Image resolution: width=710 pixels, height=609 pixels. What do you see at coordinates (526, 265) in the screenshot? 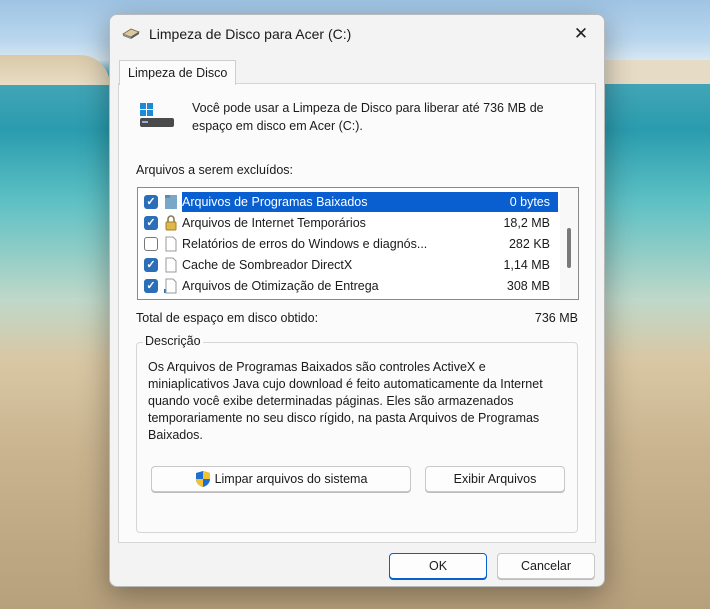
I see `file-category-size: 1,14 MB` at bounding box center [526, 265].